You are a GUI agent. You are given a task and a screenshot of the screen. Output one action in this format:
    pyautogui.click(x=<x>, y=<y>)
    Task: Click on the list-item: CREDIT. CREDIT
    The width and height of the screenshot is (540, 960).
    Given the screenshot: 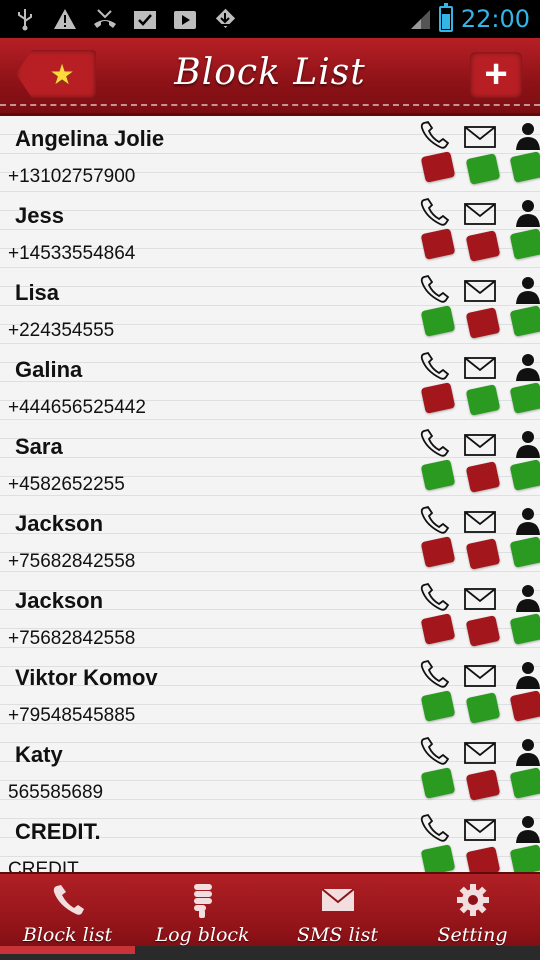 What is the action you would take?
    pyautogui.click(x=270, y=840)
    